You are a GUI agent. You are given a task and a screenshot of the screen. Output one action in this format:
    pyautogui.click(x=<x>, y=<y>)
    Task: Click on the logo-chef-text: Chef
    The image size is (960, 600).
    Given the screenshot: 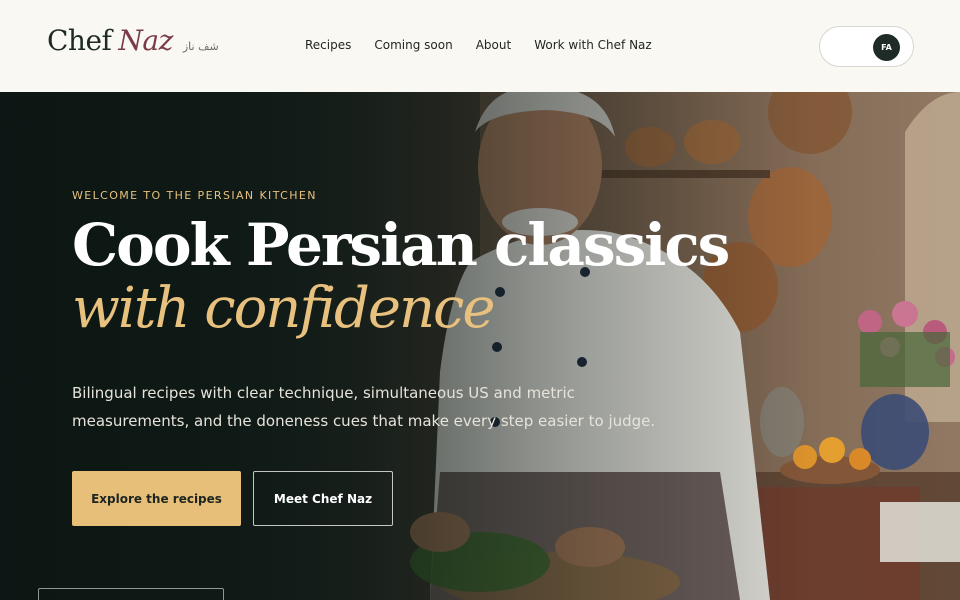 What is the action you would take?
    pyautogui.click(x=79, y=40)
    